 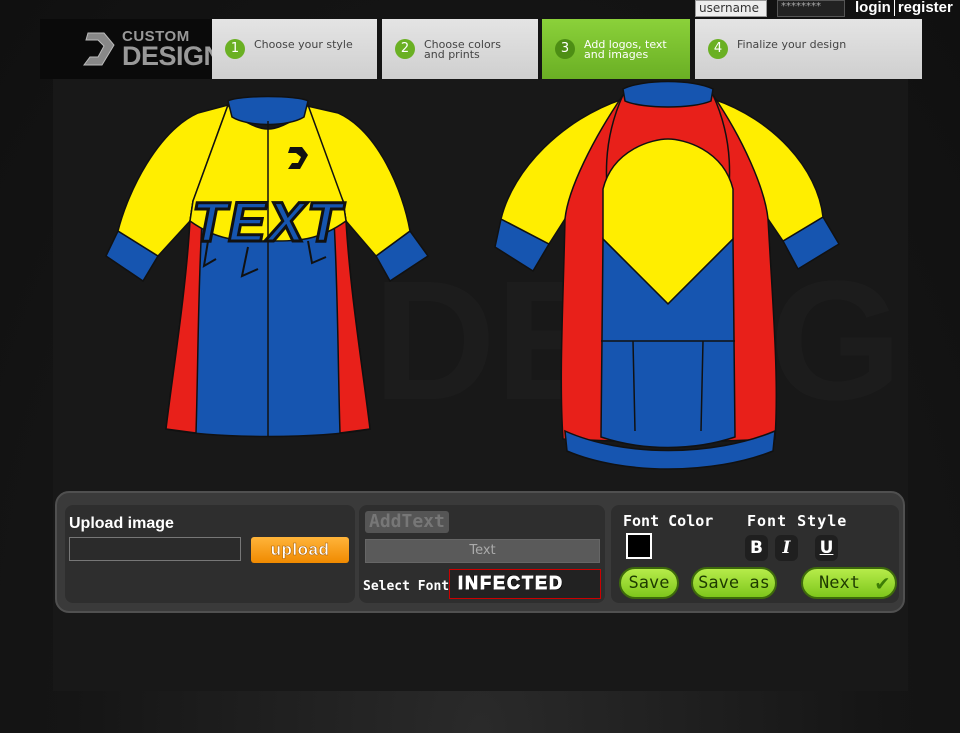 I want to click on logo-text-design: DESIGN, so click(x=172, y=56).